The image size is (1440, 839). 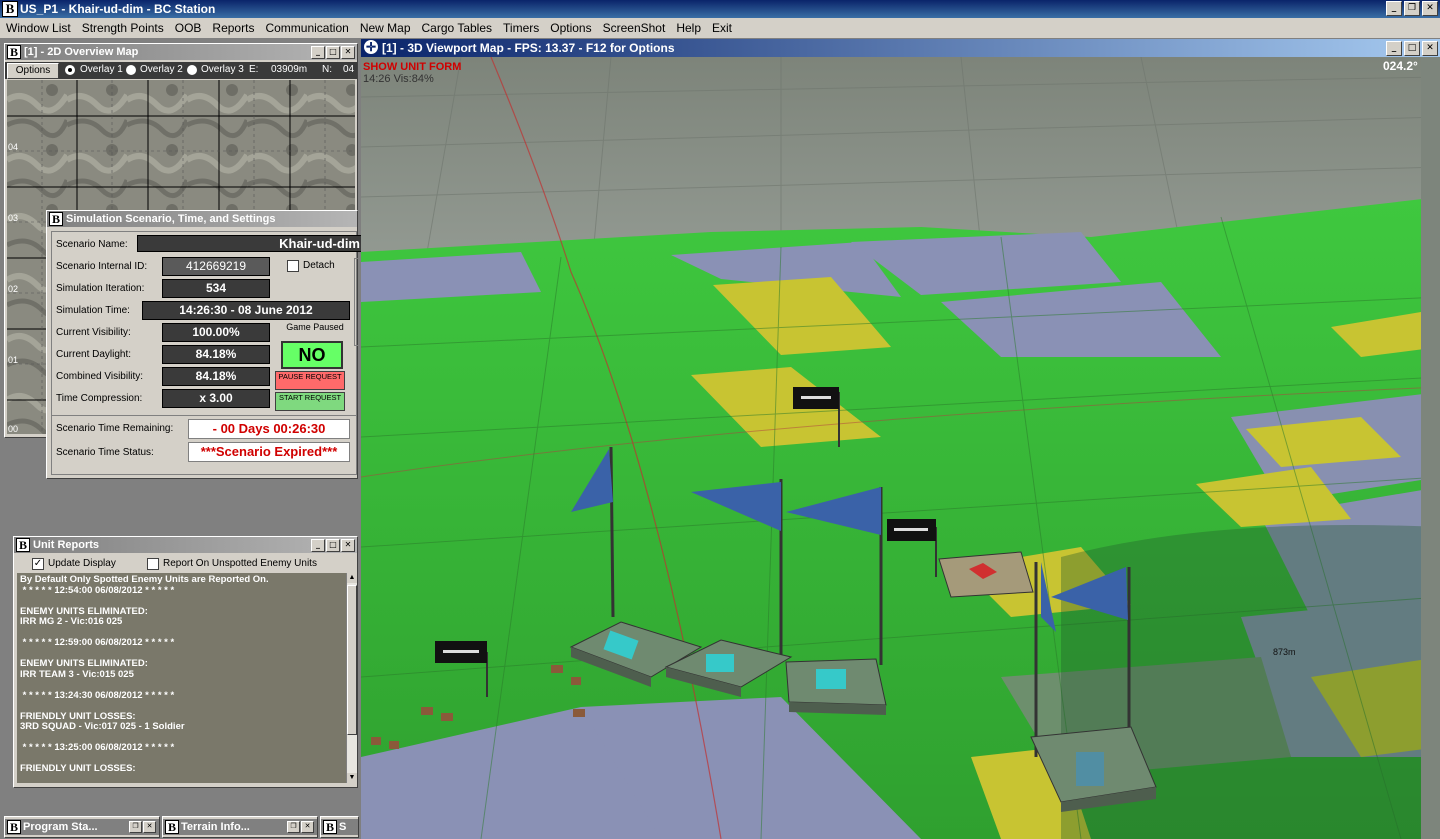 What do you see at coordinates (312, 355) in the screenshot?
I see `game-paused-indicator: NO` at bounding box center [312, 355].